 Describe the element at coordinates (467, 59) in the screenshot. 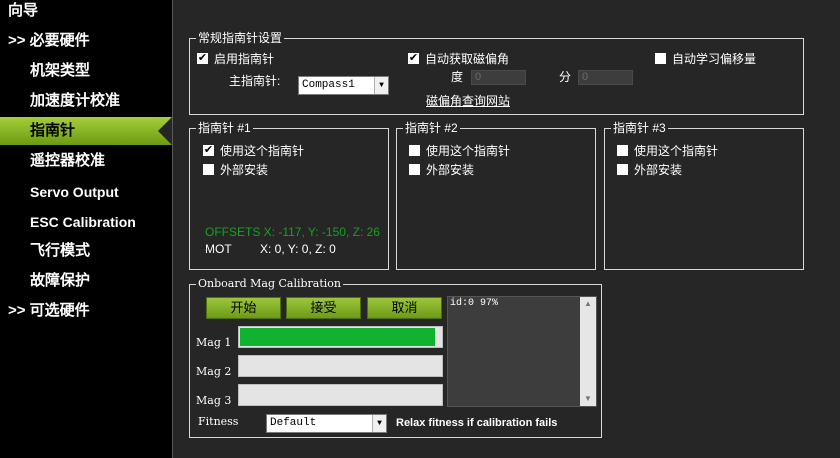

I see `checkbox-label: 自动获取磁偏角` at that location.